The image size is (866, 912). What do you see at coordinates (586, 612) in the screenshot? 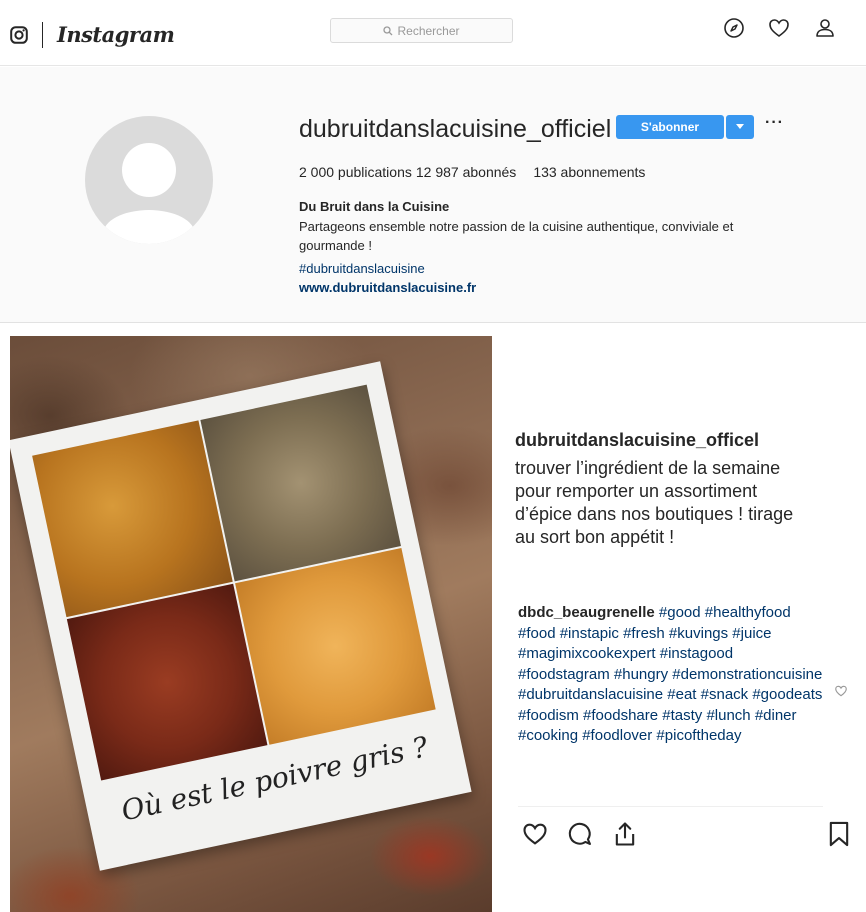
I see `comment-username: dbdc_beaugrenelle` at bounding box center [586, 612].